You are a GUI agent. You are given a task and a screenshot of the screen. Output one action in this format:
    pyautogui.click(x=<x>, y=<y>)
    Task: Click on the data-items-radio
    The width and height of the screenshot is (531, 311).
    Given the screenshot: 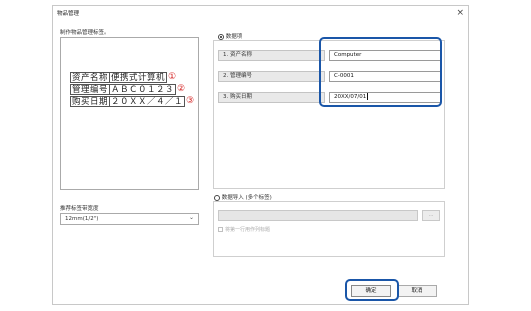 What is the action you would take?
    pyautogui.click(x=221, y=36)
    